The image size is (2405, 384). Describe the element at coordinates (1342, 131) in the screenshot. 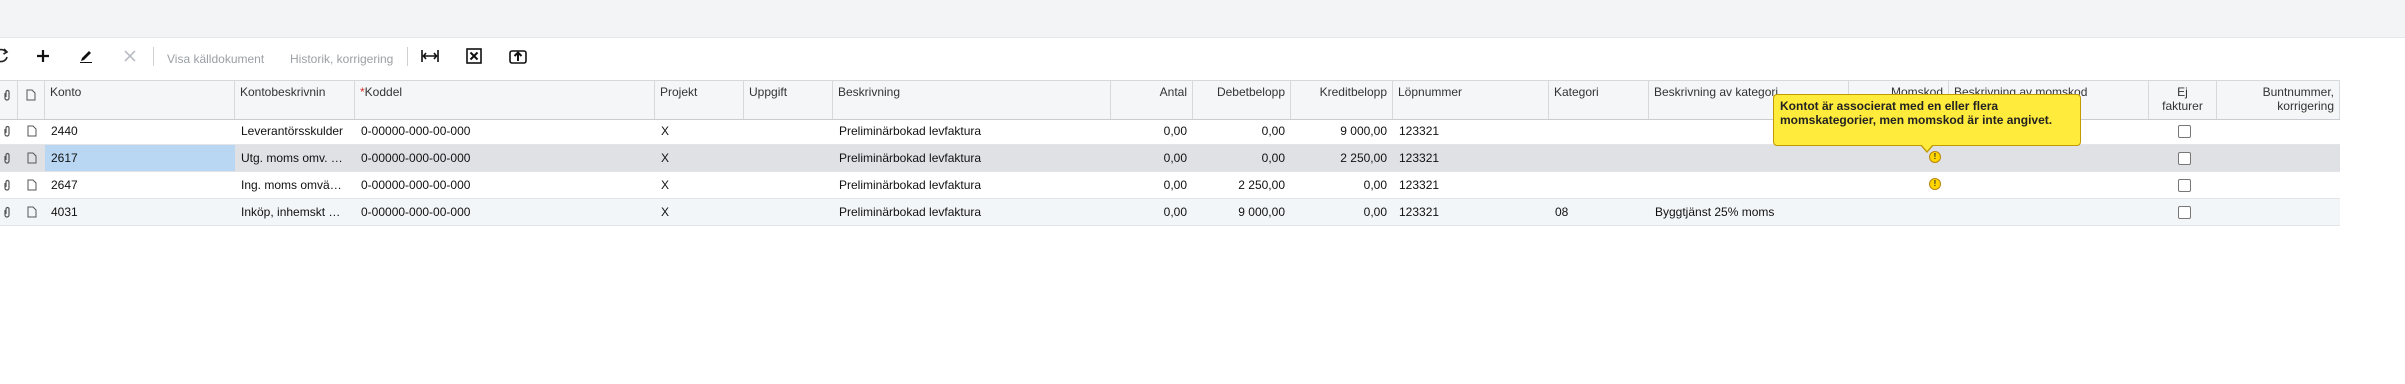

I see `cell-kredit: 9 000,00` at that location.